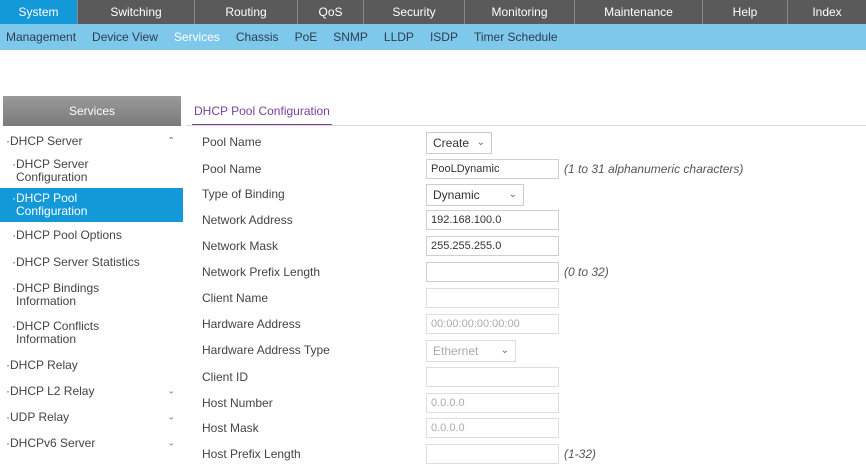  What do you see at coordinates (232, 142) in the screenshot?
I see `pool-name-select-label: Pool Name` at bounding box center [232, 142].